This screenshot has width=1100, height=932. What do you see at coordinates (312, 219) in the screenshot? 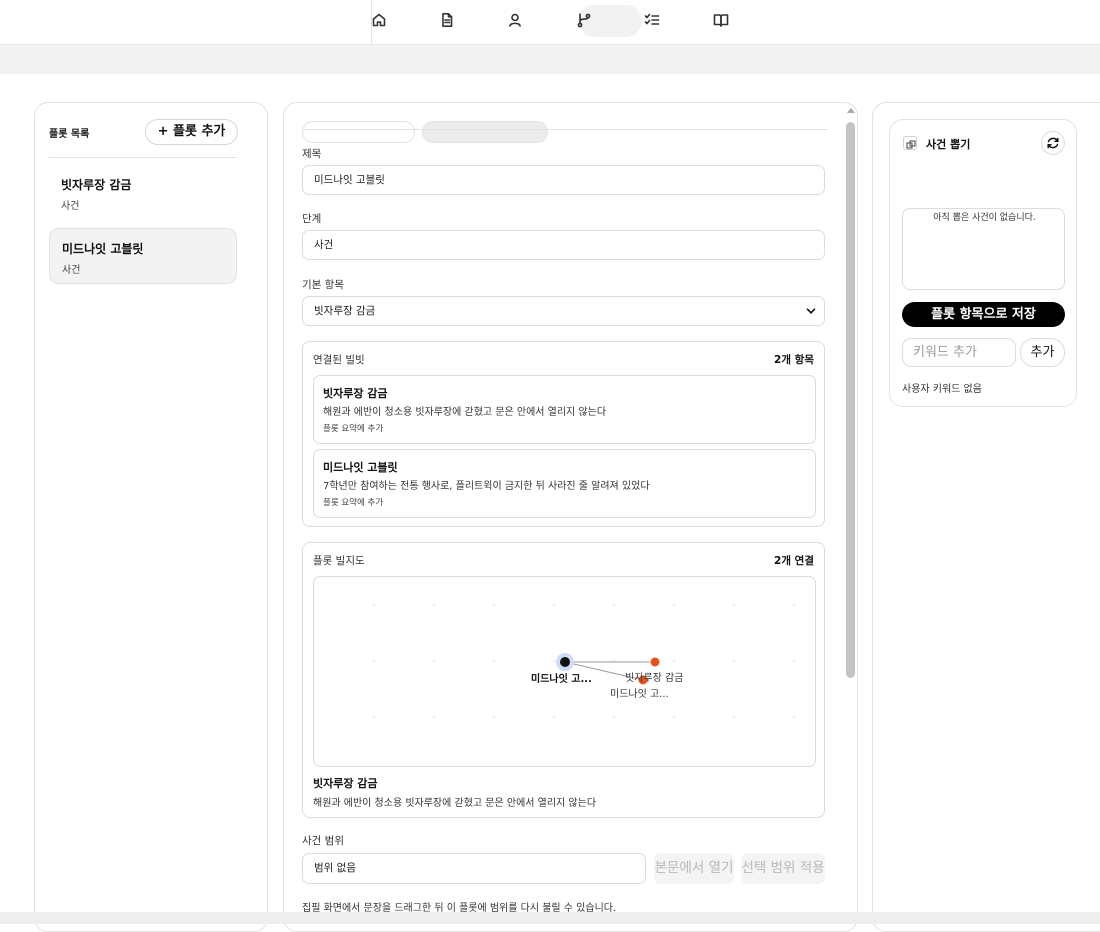
I see `stage-label: 단계` at bounding box center [312, 219].